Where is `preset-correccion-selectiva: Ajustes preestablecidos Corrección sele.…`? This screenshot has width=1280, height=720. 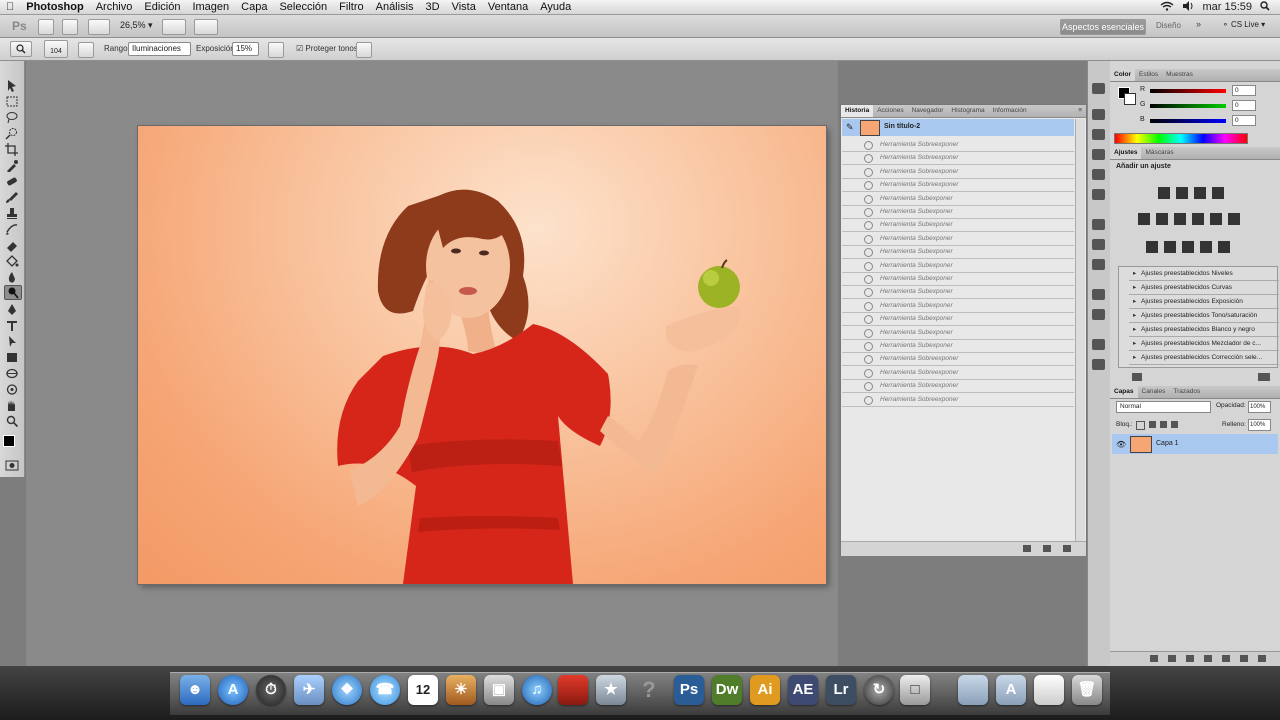
preset-correccion-selectiva: Ajustes preestablecidos Corrección sele.… is located at coordinates (1204, 358).